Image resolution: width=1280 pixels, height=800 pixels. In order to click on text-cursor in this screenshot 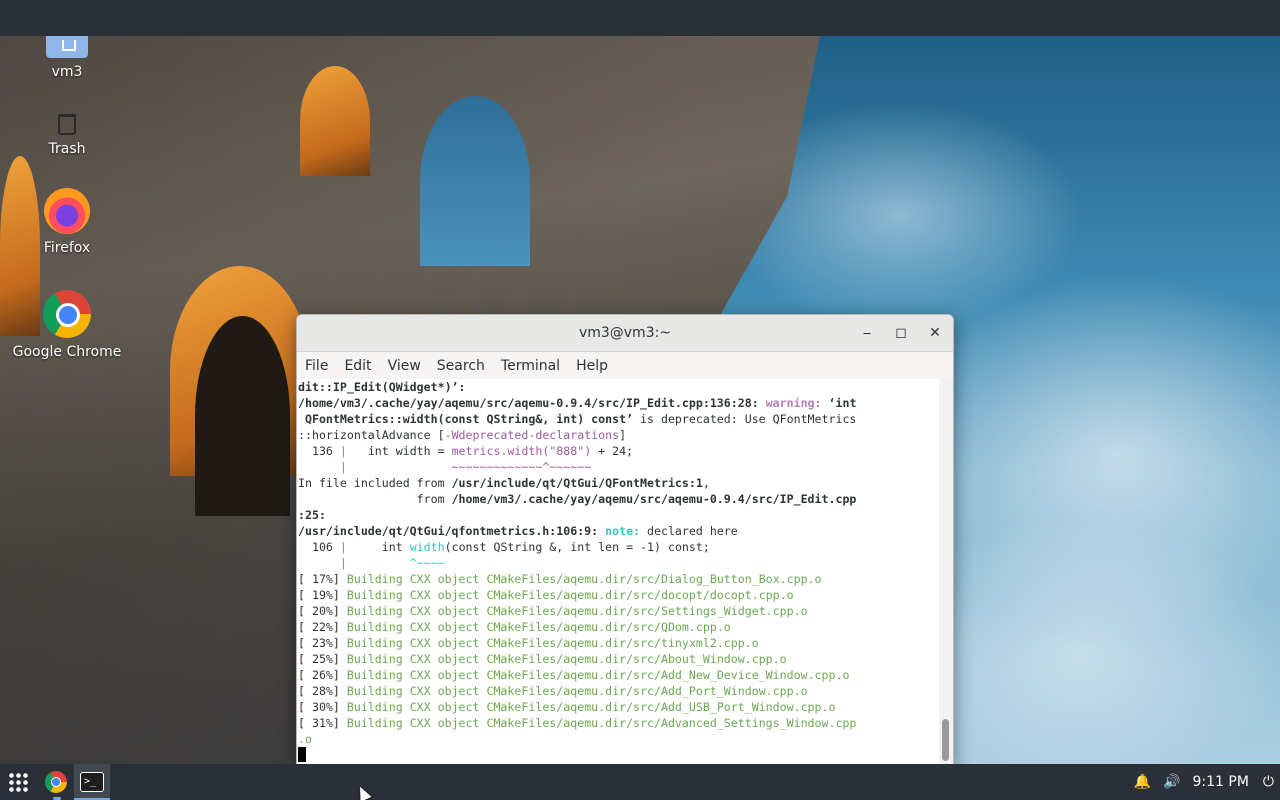, I will do `click(302, 754)`.